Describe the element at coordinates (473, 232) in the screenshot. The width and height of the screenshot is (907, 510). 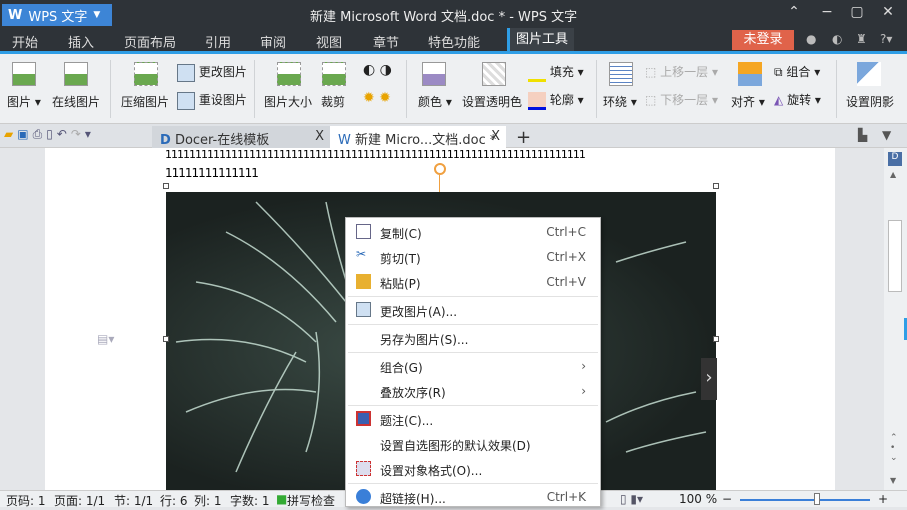
I see `menu-item-copy: 复制(C) Ctrl+C` at that location.